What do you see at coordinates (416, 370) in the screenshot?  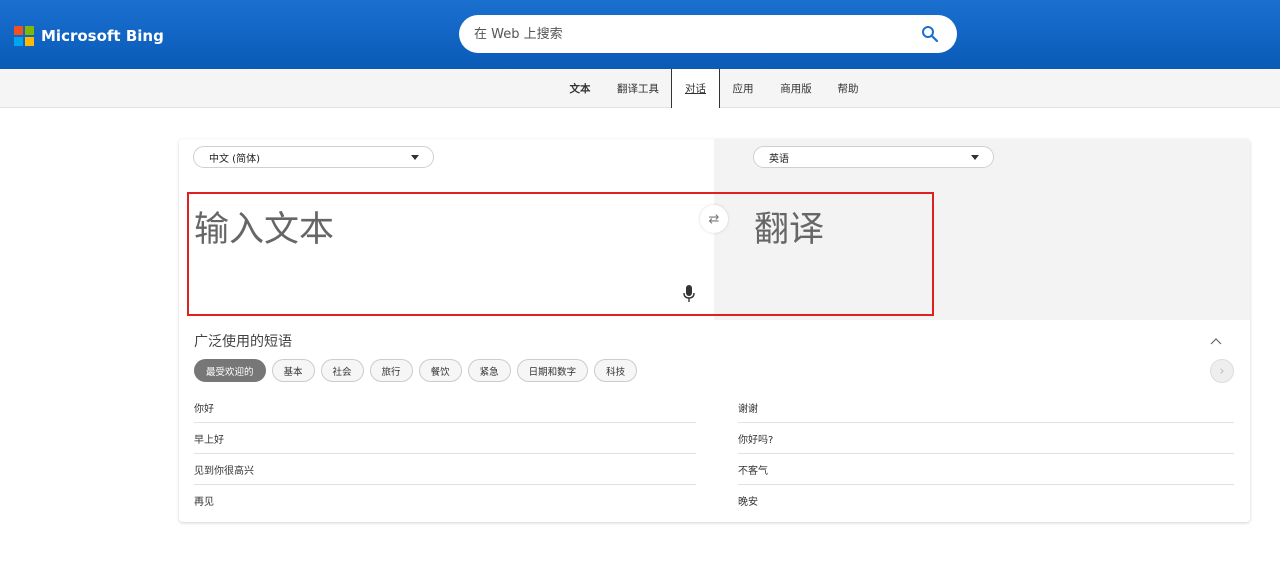 I see `phrase-categories: 最受欢迎的 基本 社会 旅行 餐饮 紧急 日期和数字 科技` at bounding box center [416, 370].